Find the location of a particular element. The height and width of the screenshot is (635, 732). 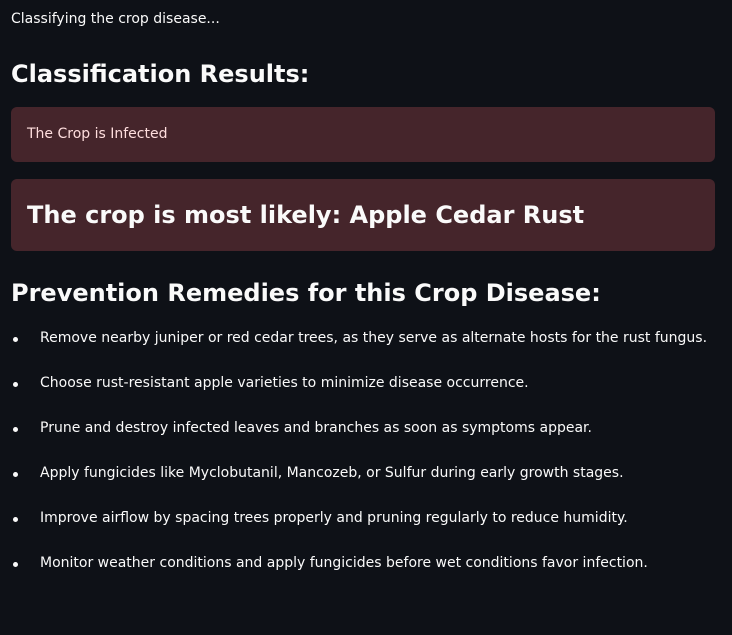

infected-message: The Crop is Infected is located at coordinates (97, 134).